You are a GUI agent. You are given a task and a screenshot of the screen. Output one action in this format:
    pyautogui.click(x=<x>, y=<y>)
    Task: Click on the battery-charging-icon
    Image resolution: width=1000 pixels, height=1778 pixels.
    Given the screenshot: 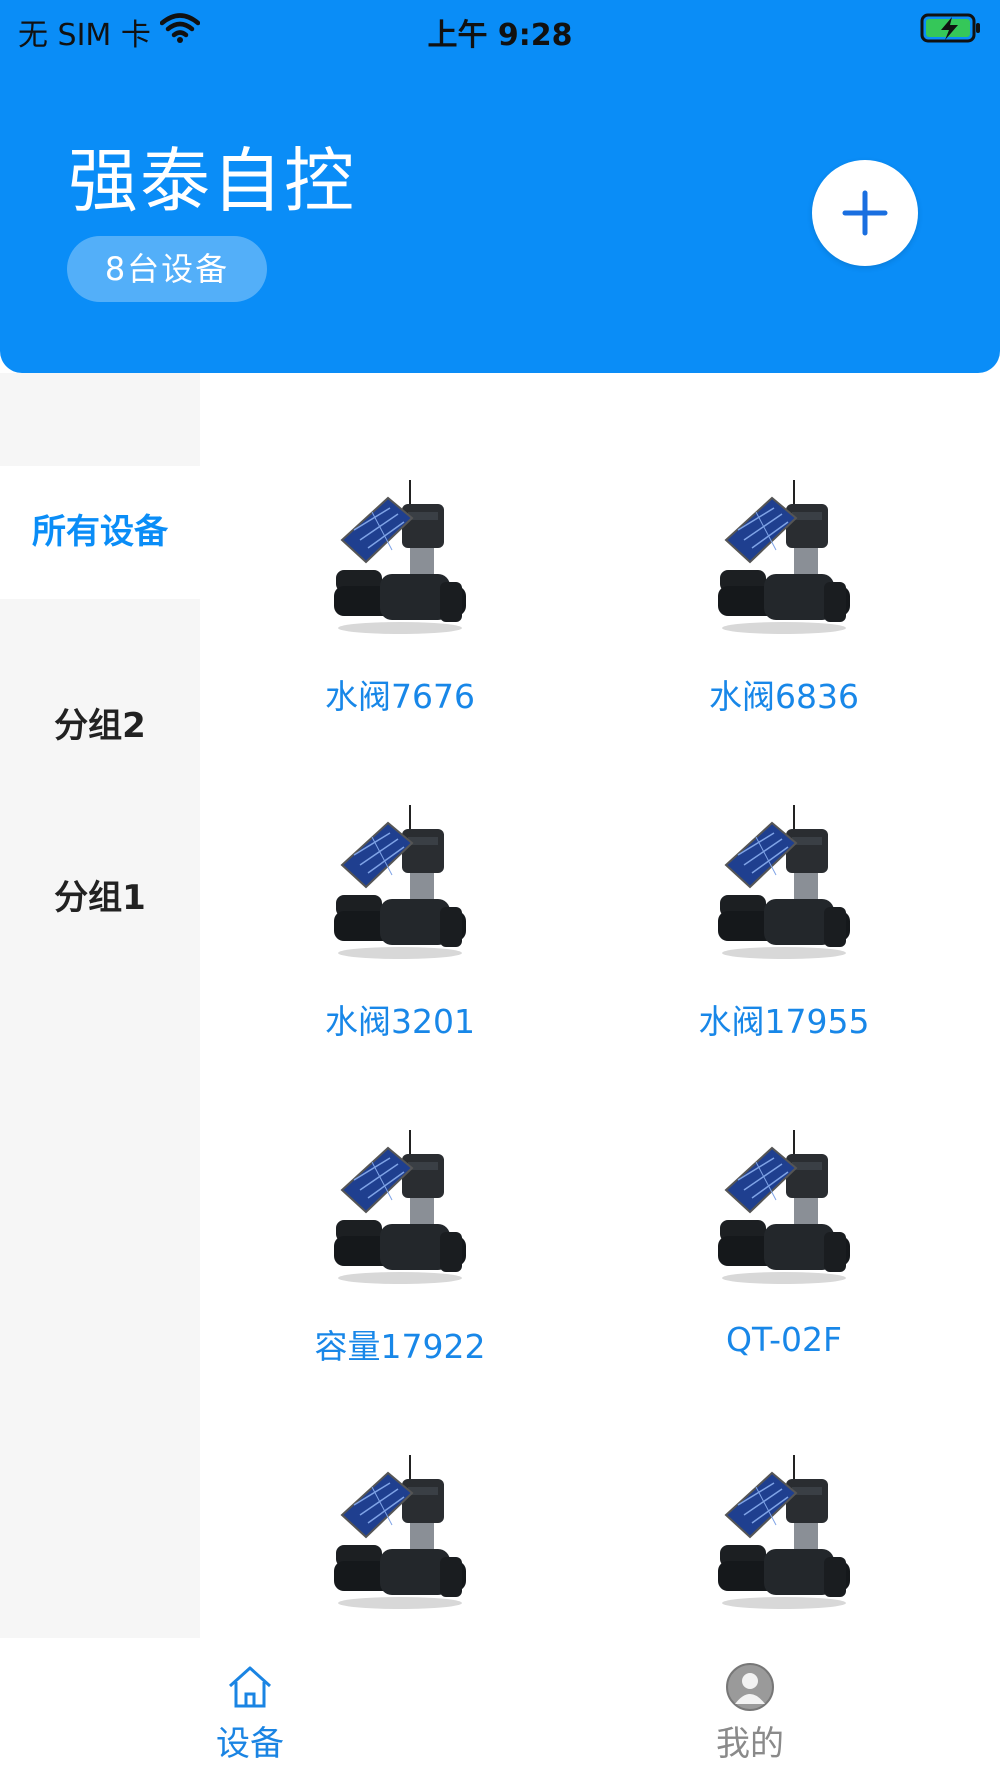 What is the action you would take?
    pyautogui.click(x=950, y=28)
    